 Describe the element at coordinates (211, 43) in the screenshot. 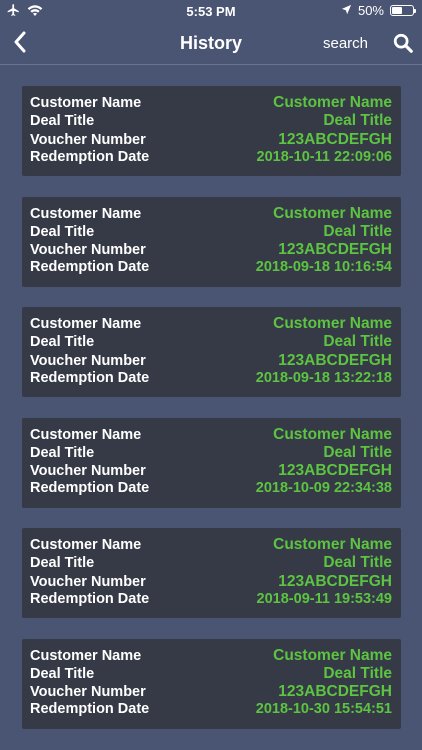

I see `nav-bar: History search` at that location.